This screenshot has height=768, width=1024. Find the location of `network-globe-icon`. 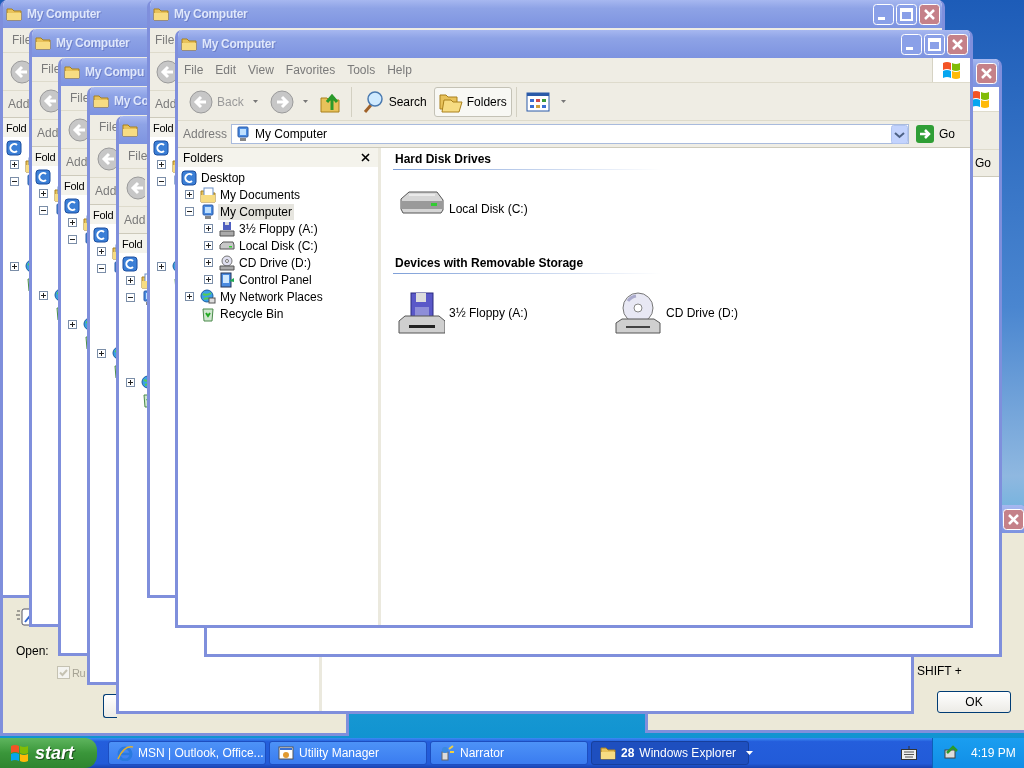

network-globe-icon is located at coordinates (208, 296).